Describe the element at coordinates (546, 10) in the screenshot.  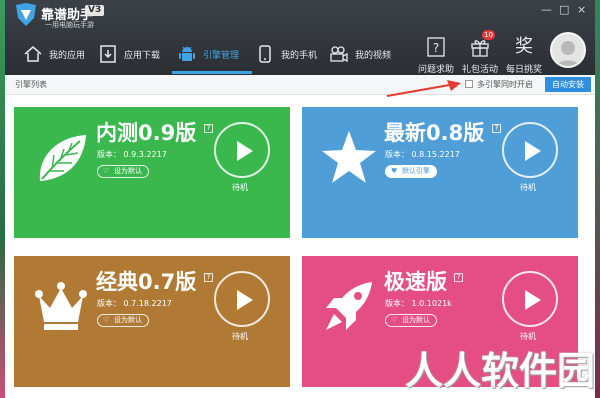
I see `minimize-button: —` at that location.